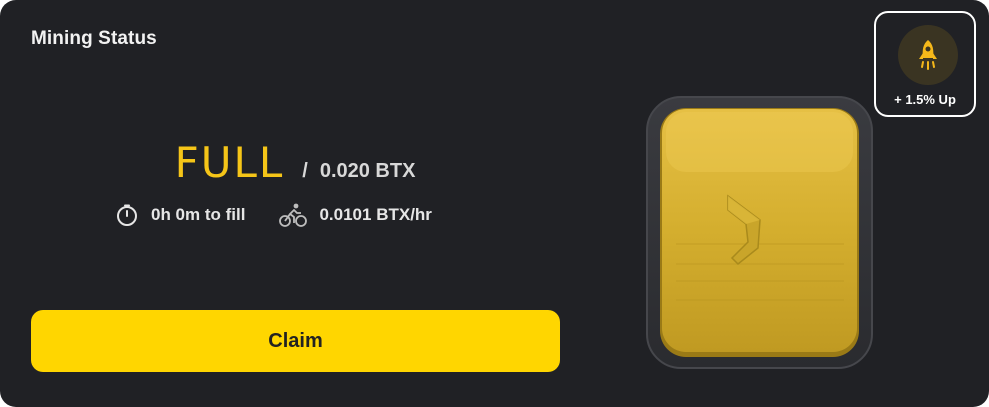 The width and height of the screenshot is (989, 407). Describe the element at coordinates (375, 214) in the screenshot. I see `mining-rate-text: 0.0101 BTX/hr` at that location.